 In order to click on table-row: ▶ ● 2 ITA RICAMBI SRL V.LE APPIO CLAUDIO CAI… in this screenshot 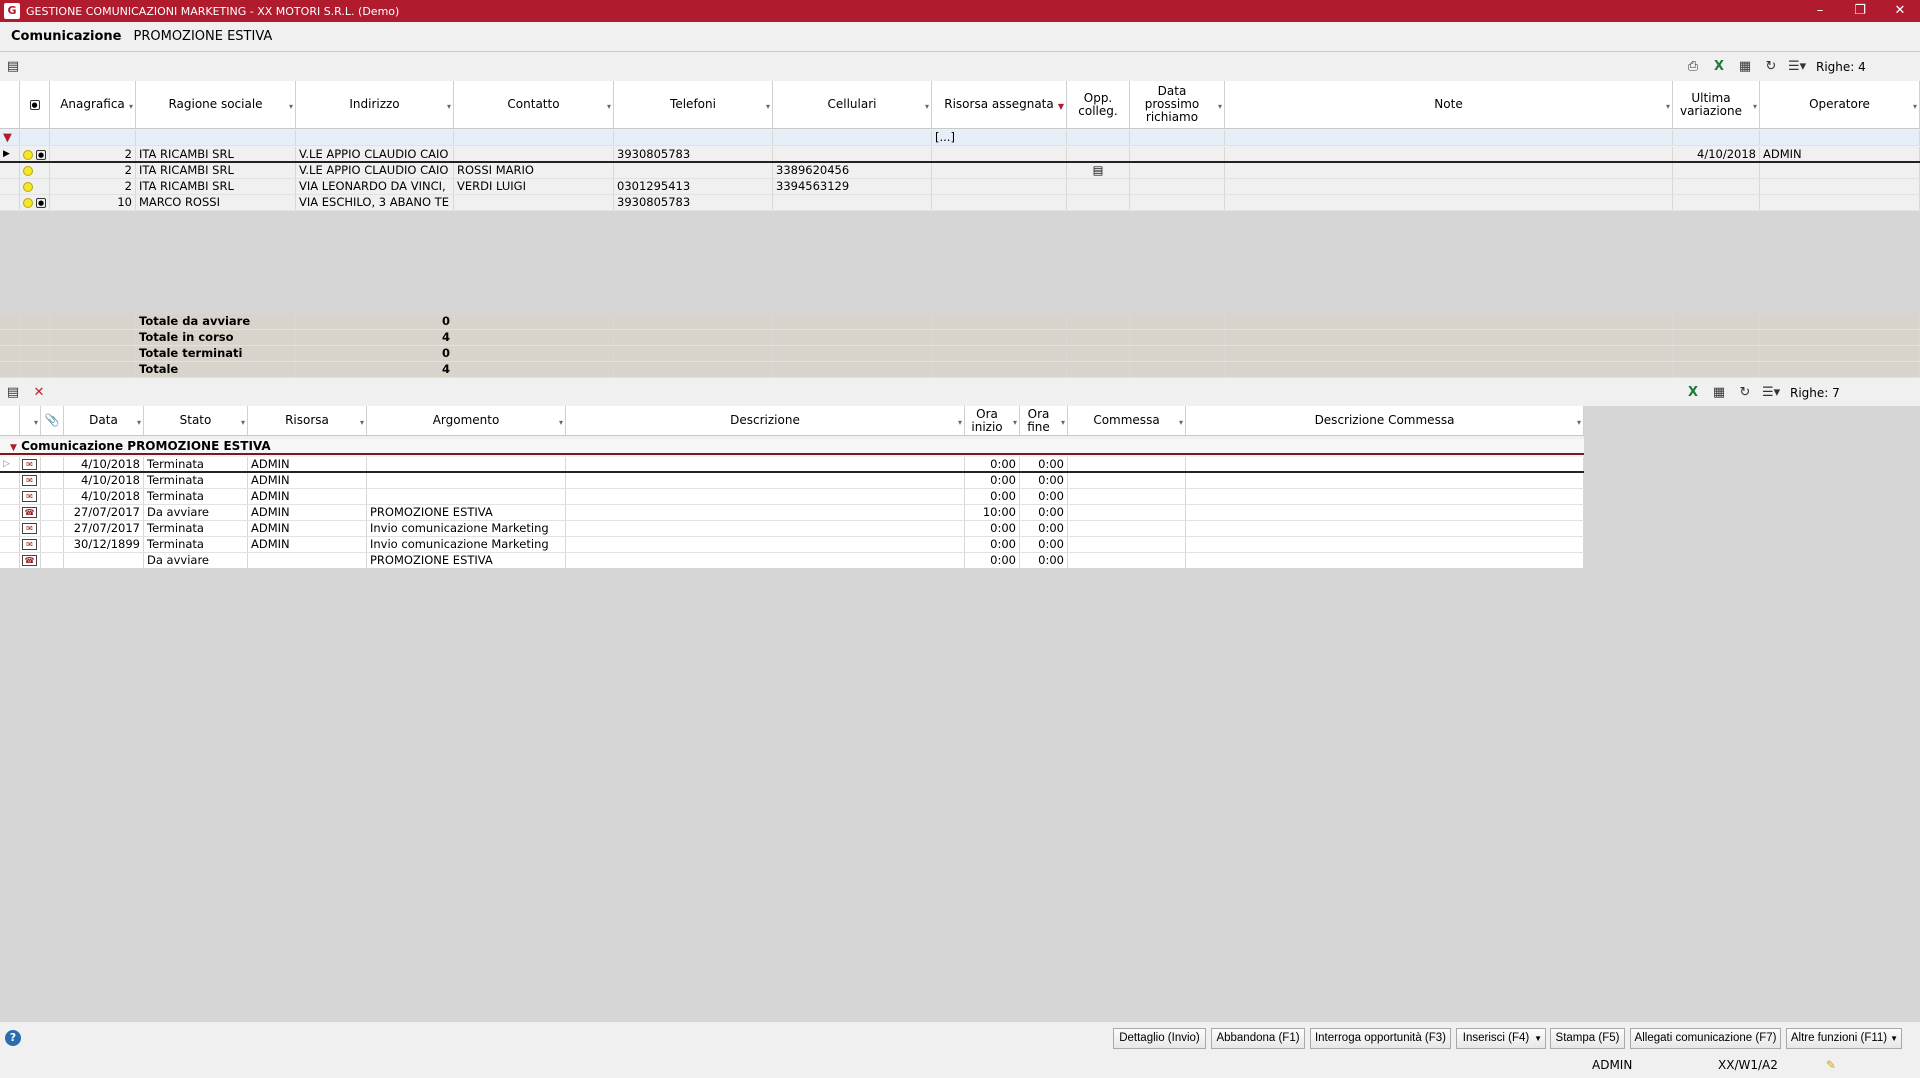, I will do `click(960, 155)`.